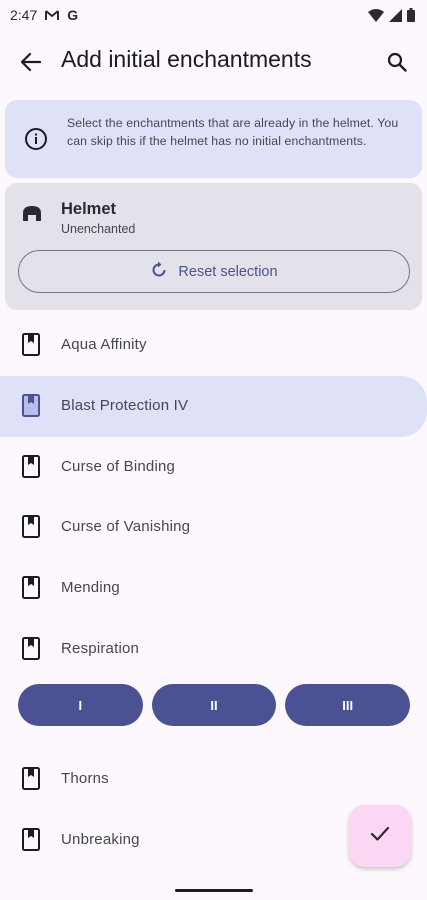  Describe the element at coordinates (104, 344) in the screenshot. I see `enchantment-label: Aqua Affinity` at that location.